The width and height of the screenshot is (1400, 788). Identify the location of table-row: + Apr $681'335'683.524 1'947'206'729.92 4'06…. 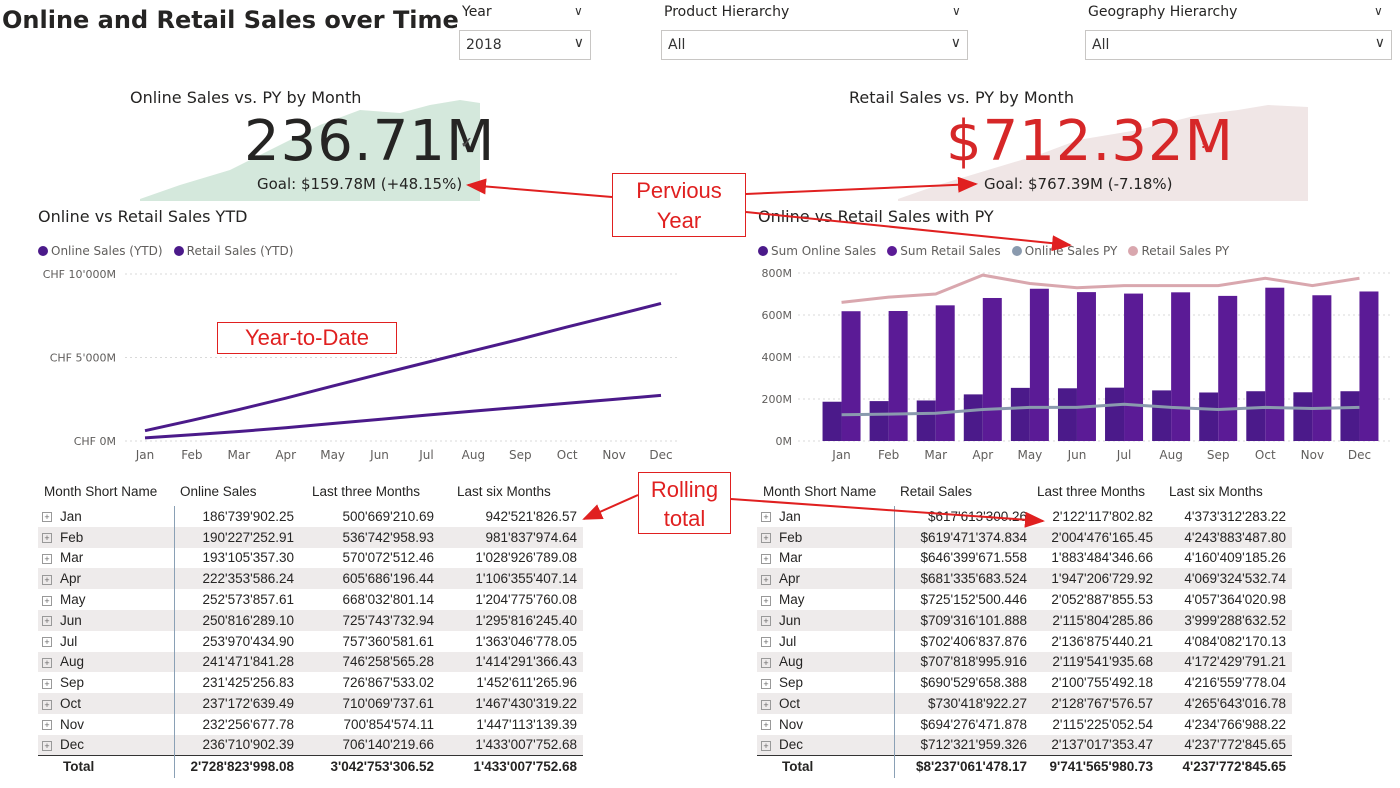
(1024, 579).